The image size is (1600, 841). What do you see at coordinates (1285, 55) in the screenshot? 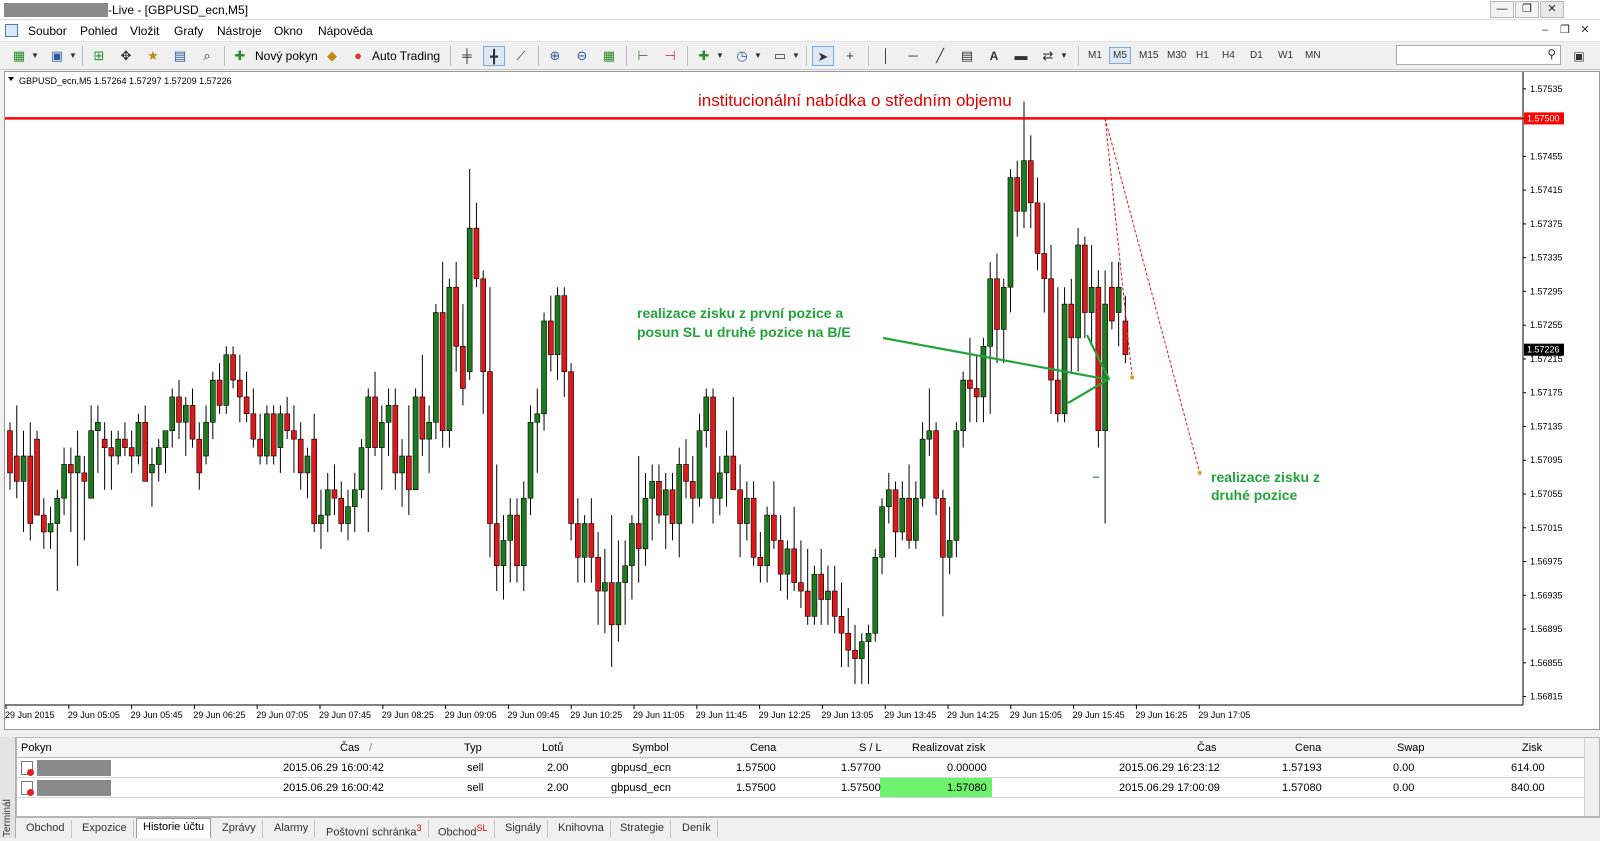
I see `timeframe-w1: W1` at bounding box center [1285, 55].